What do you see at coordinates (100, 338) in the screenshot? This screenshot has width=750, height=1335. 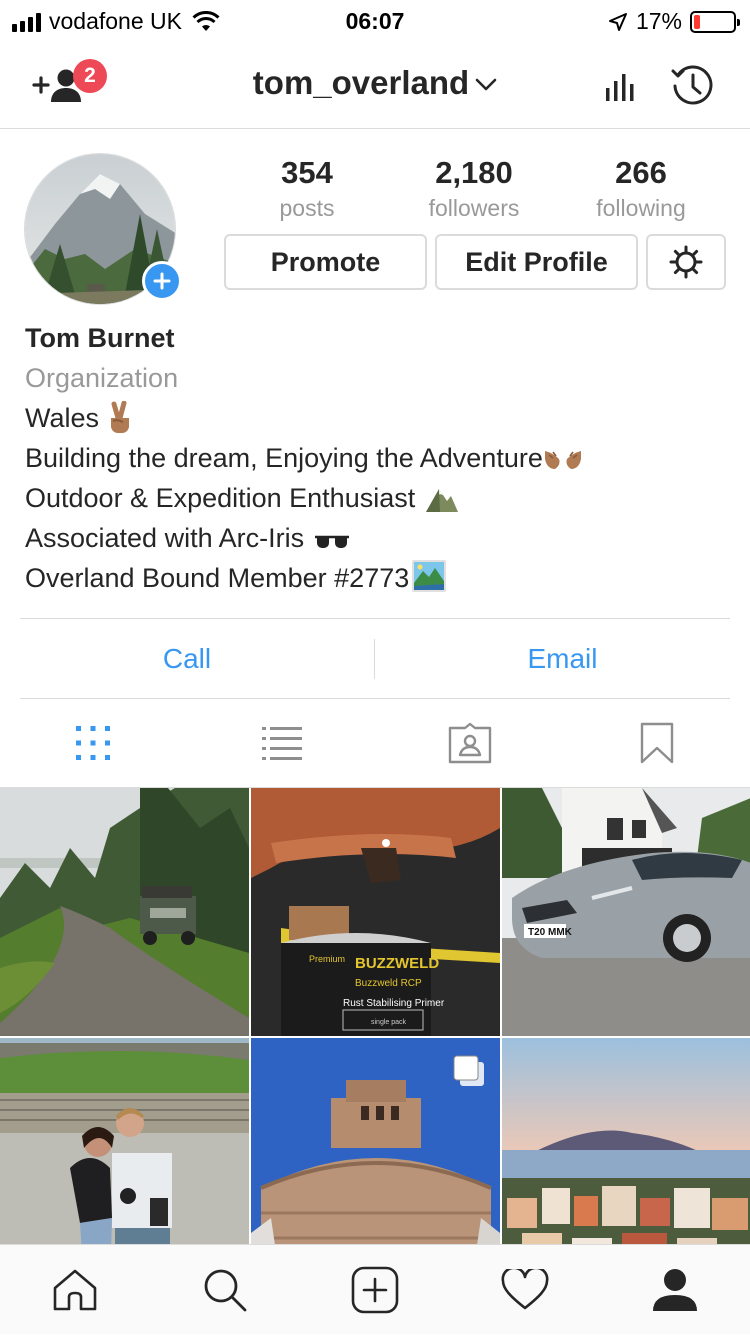 I see `profile-name: Tom Burnet` at bounding box center [100, 338].